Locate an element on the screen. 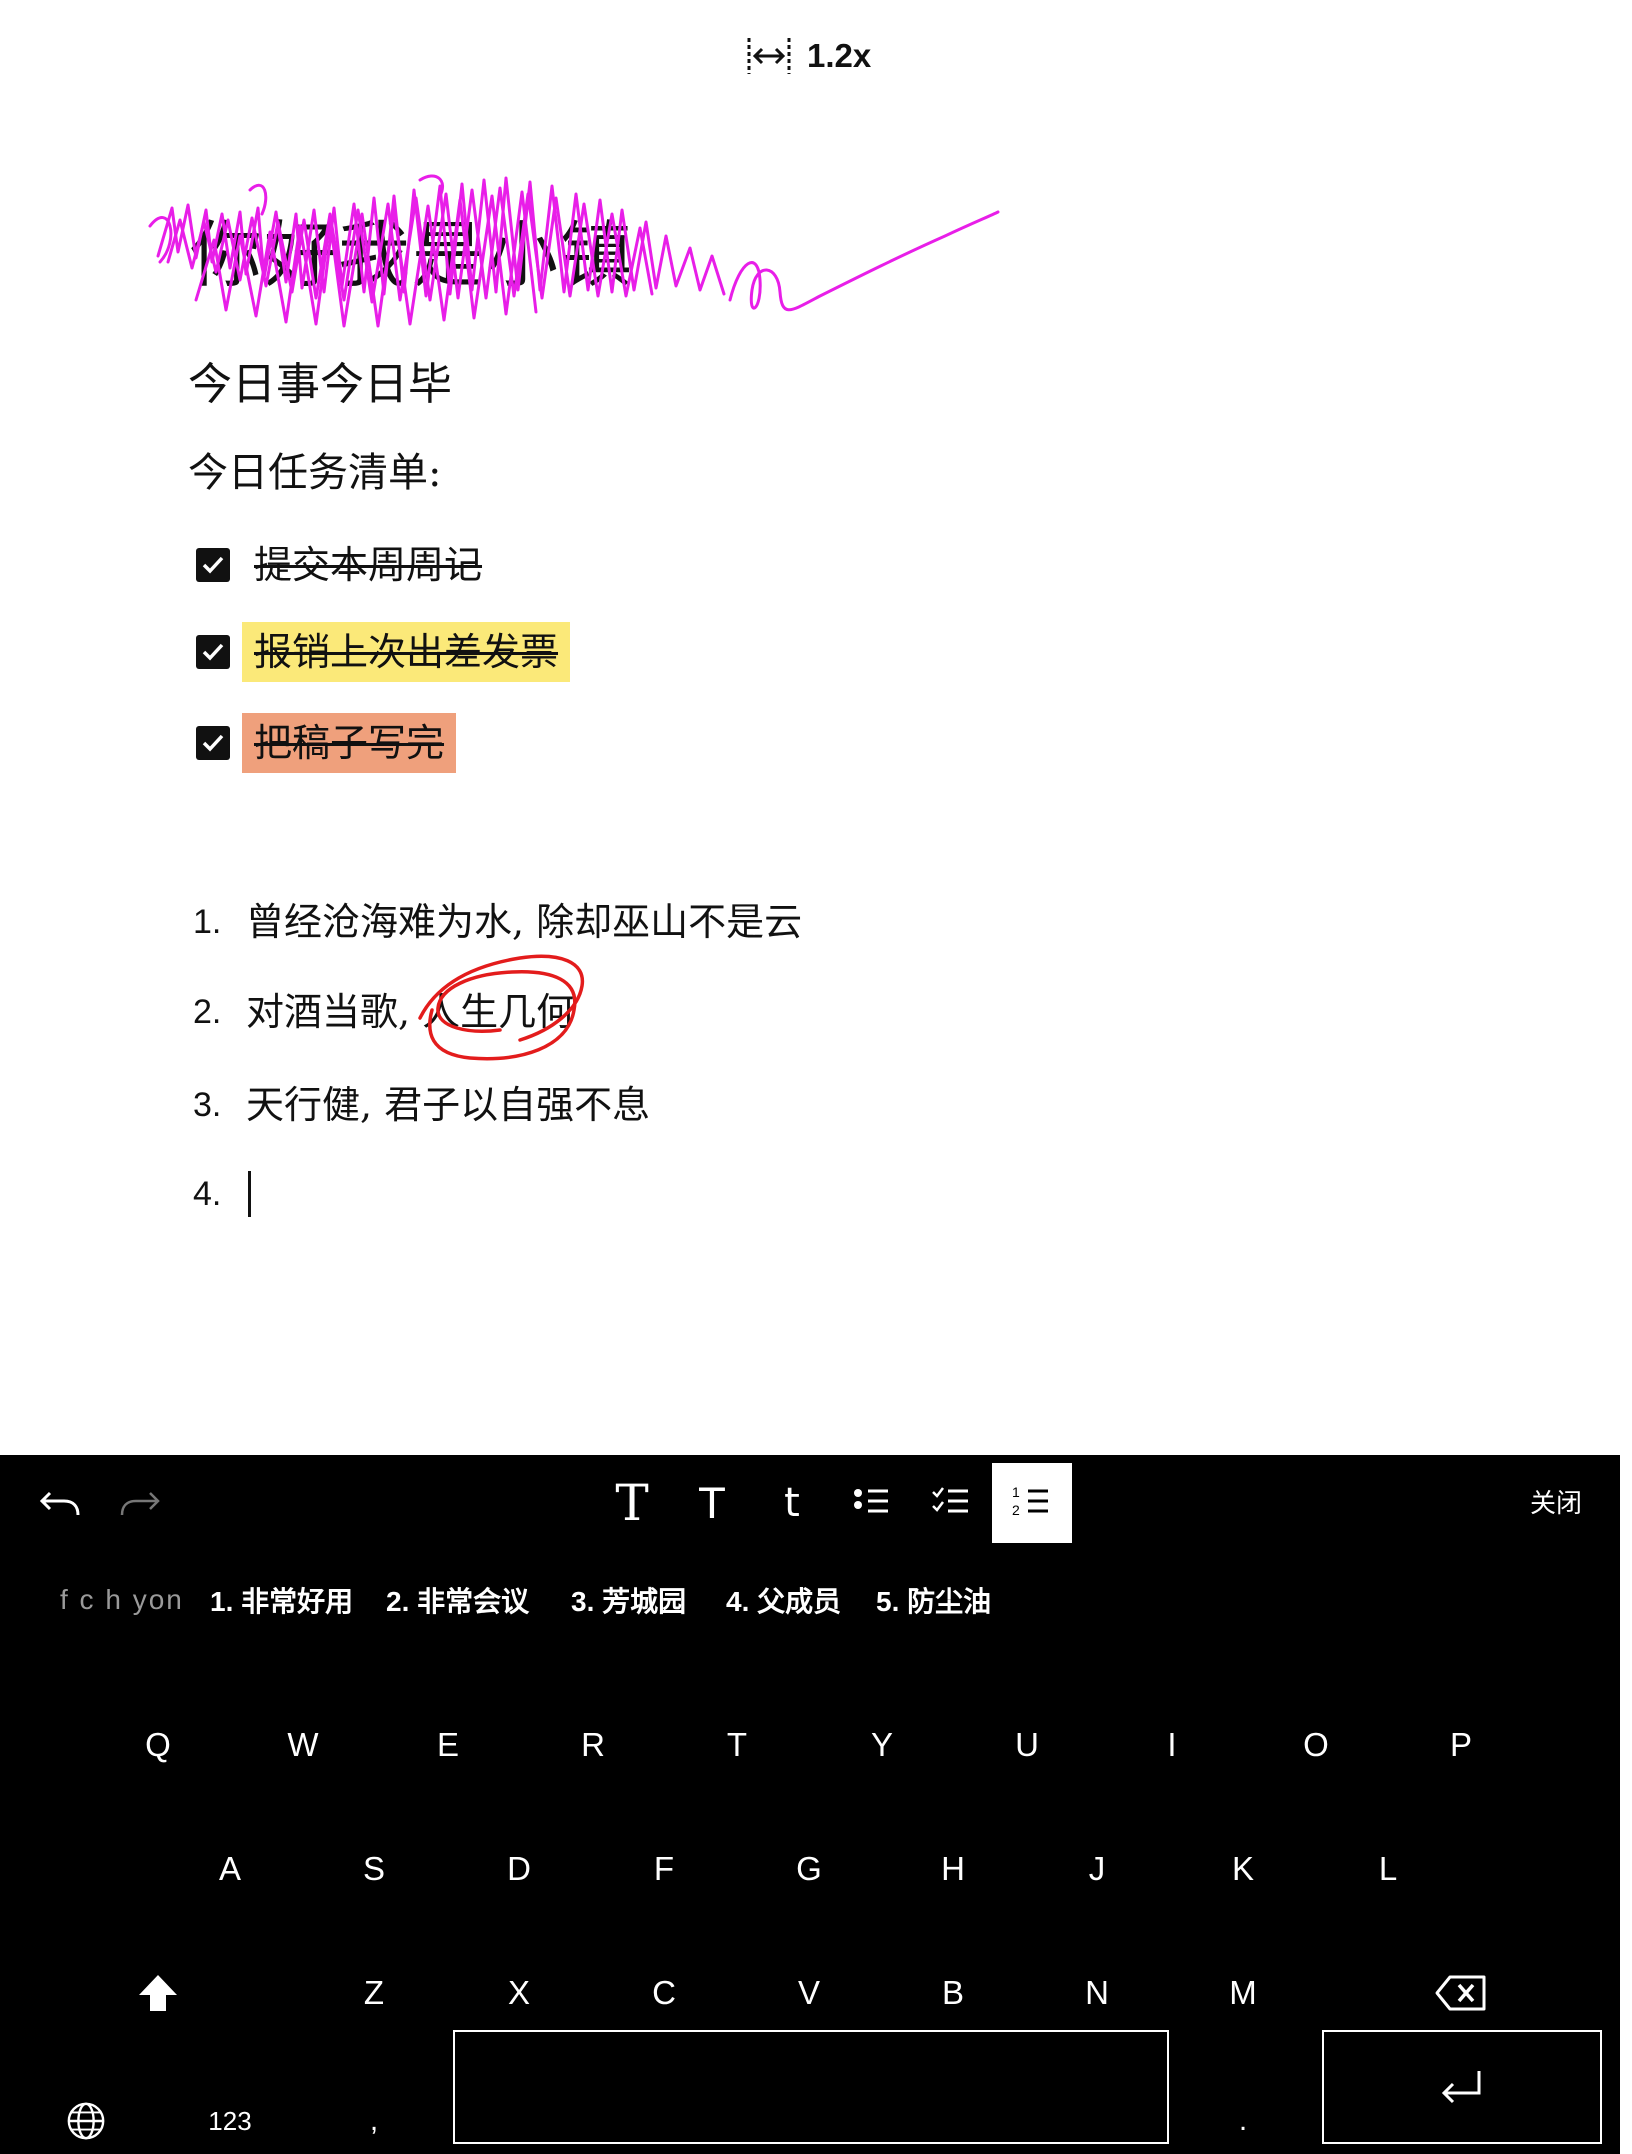 The height and width of the screenshot is (2154, 1632). candidate-item: 4. 父成员 is located at coordinates (783, 1600).